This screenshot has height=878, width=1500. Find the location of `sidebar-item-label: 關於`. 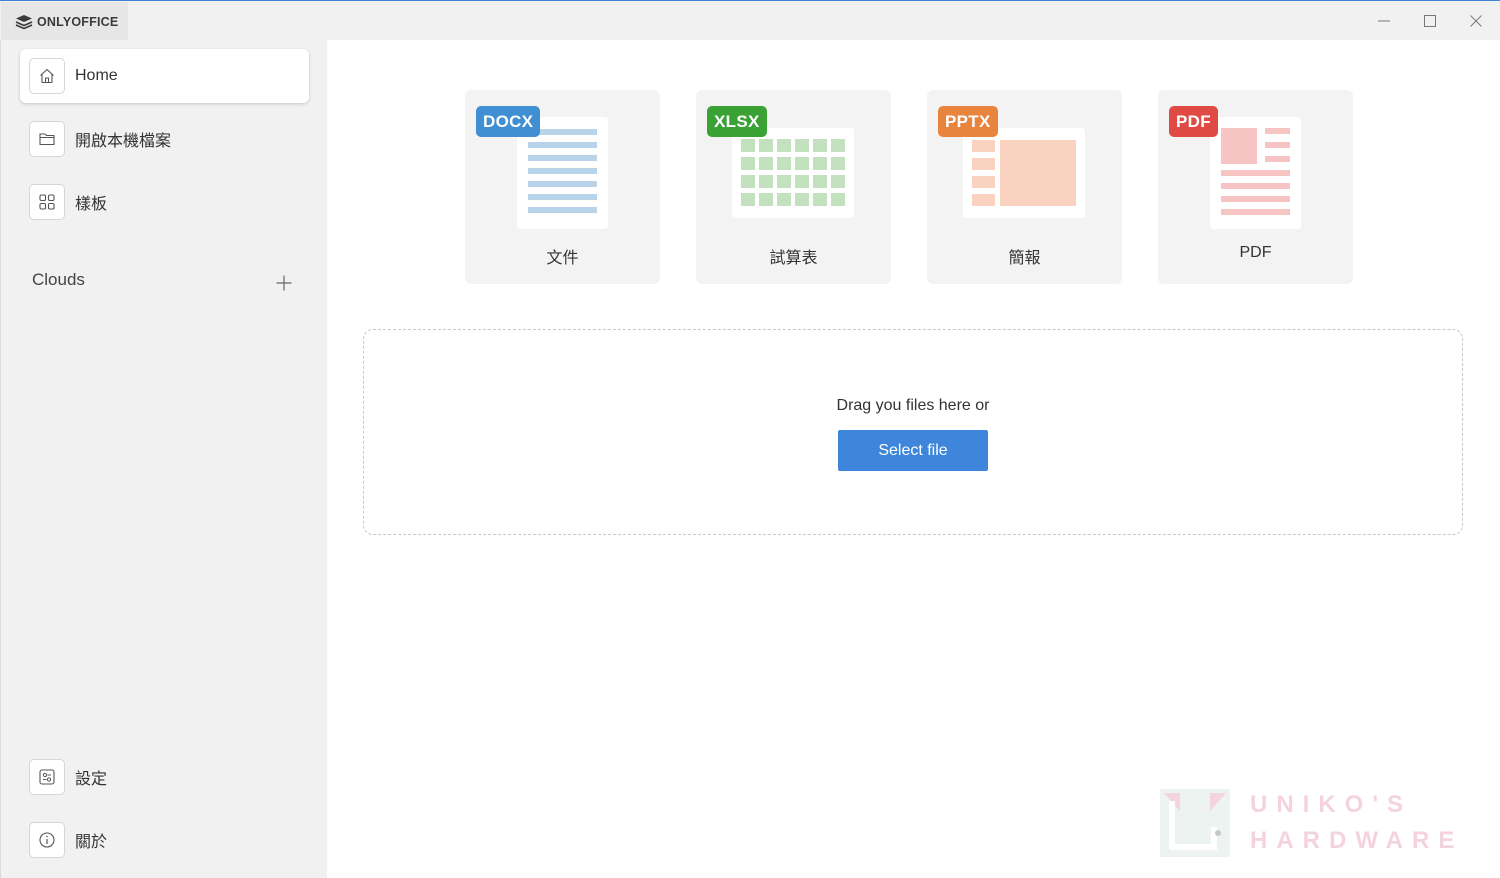

sidebar-item-label: 關於 is located at coordinates (91, 842).